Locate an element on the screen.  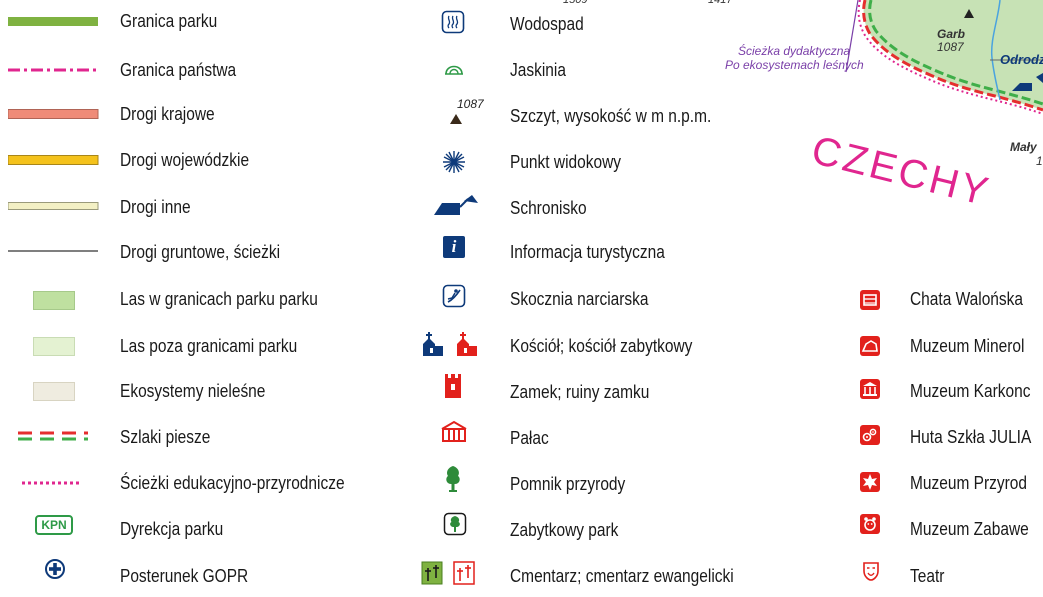
peak-elevation-example: 1087 is located at coordinates (470, 104).